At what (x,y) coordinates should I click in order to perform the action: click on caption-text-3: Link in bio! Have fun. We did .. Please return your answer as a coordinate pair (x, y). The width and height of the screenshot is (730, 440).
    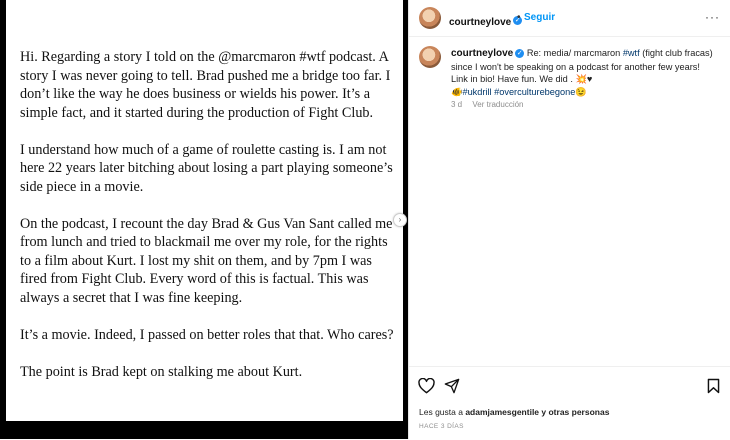
    Looking at the image, I should click on (512, 79).